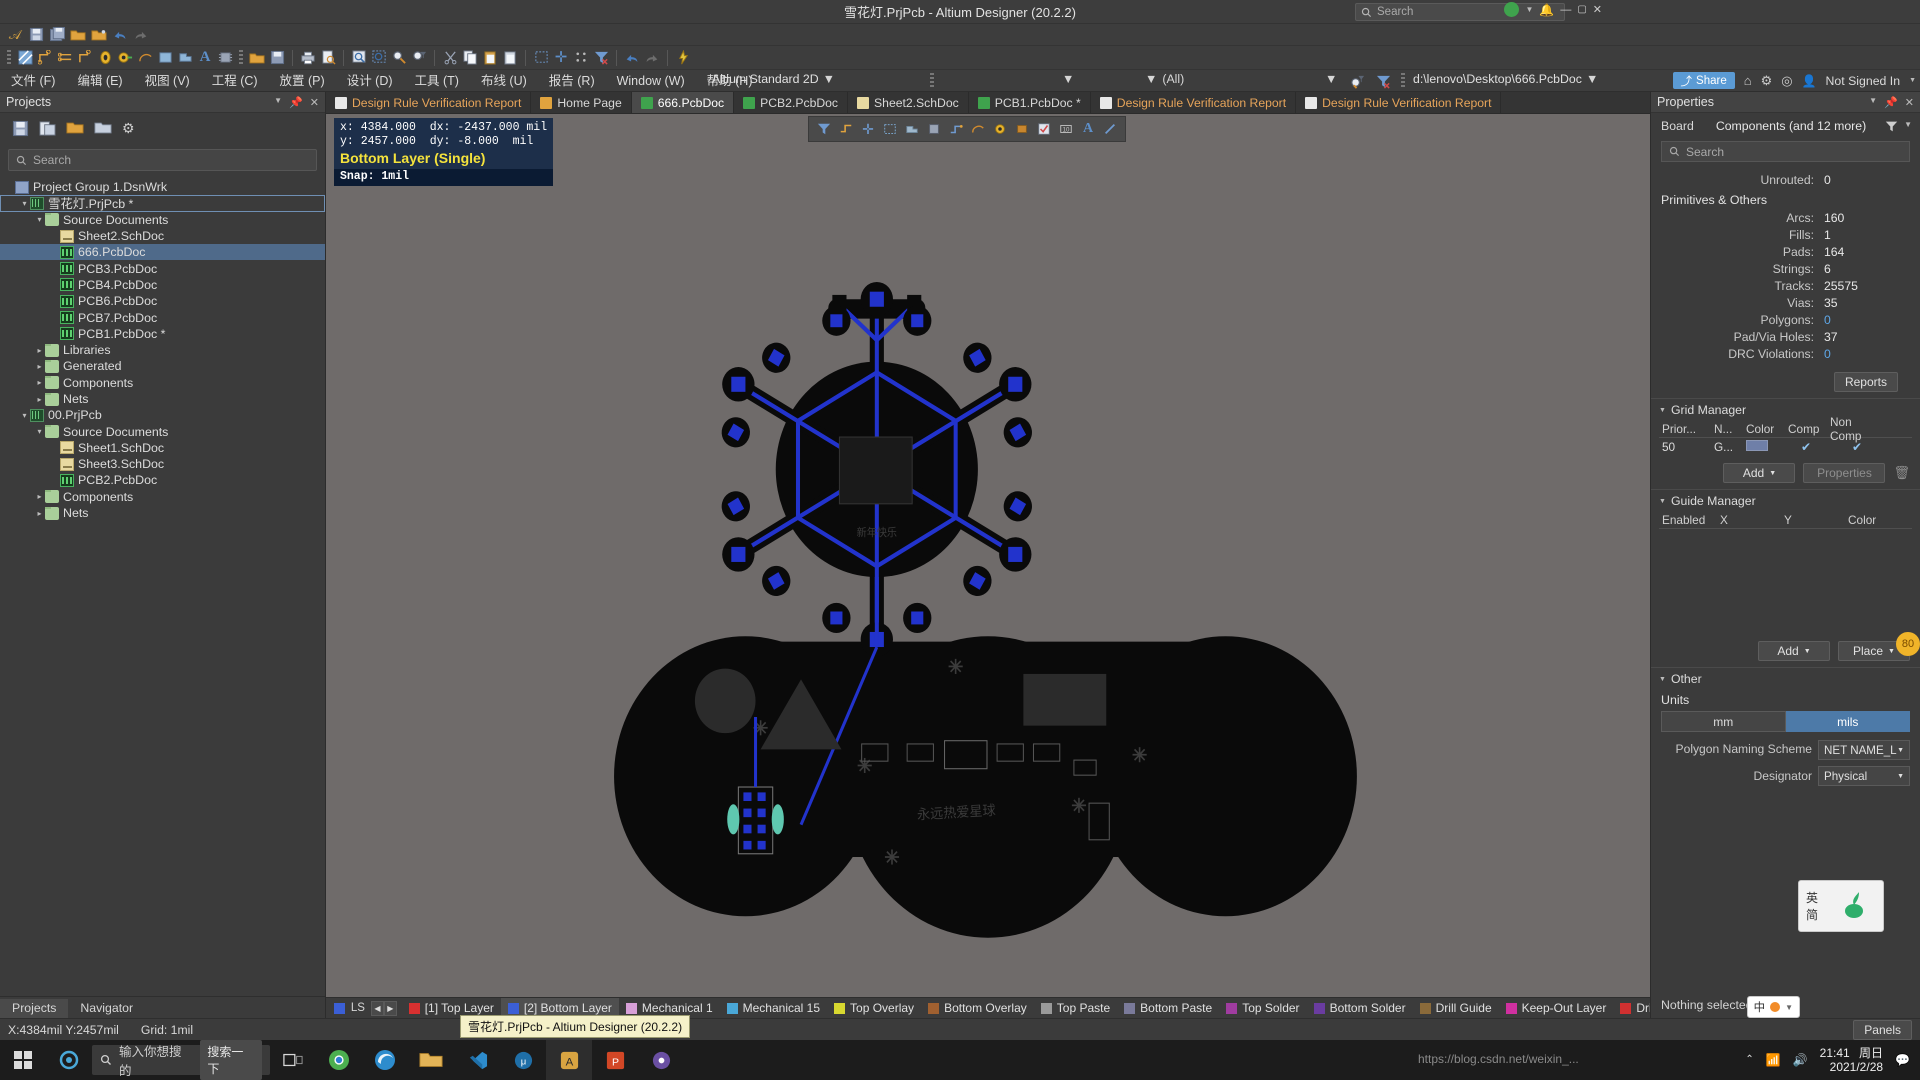 The height and width of the screenshot is (1080, 1920). I want to click on chevron-down-icon-ime: ▼, so click(1789, 1007).